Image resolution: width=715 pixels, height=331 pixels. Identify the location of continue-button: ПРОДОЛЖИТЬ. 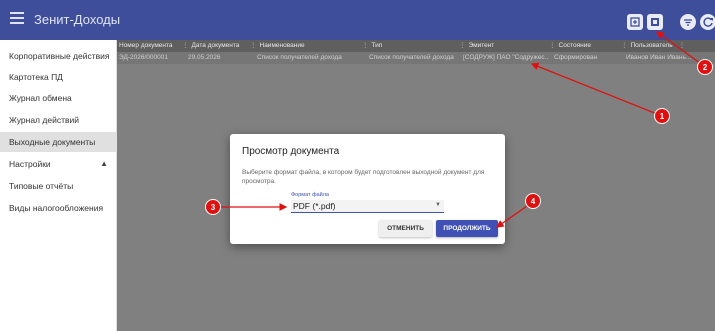
(467, 228).